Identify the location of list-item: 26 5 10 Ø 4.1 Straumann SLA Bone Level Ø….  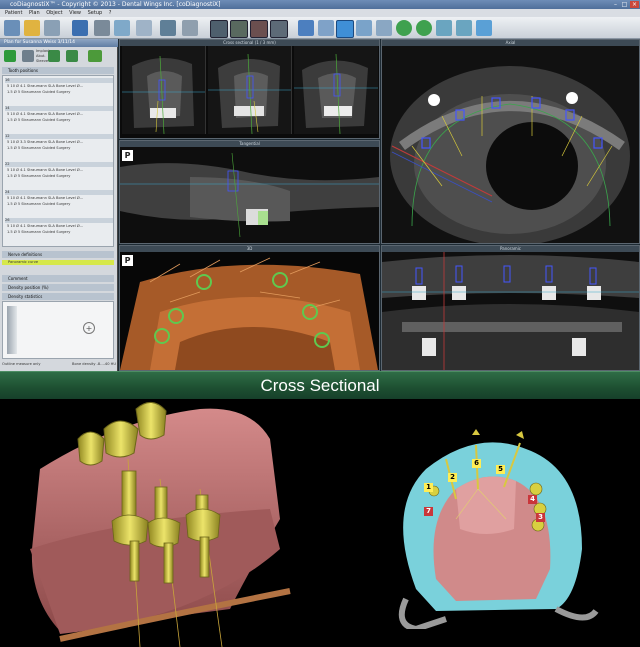
(58, 231).